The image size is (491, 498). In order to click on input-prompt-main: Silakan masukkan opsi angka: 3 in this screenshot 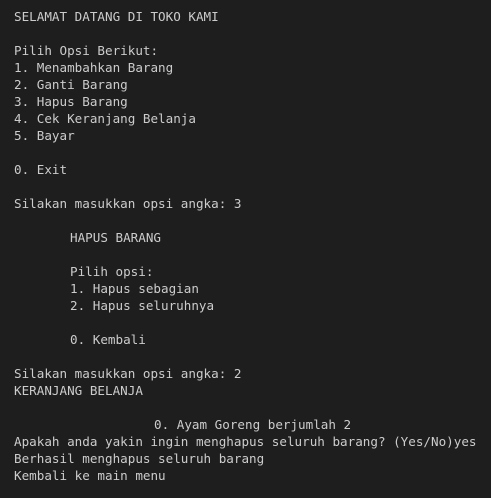, I will do `click(128, 203)`.